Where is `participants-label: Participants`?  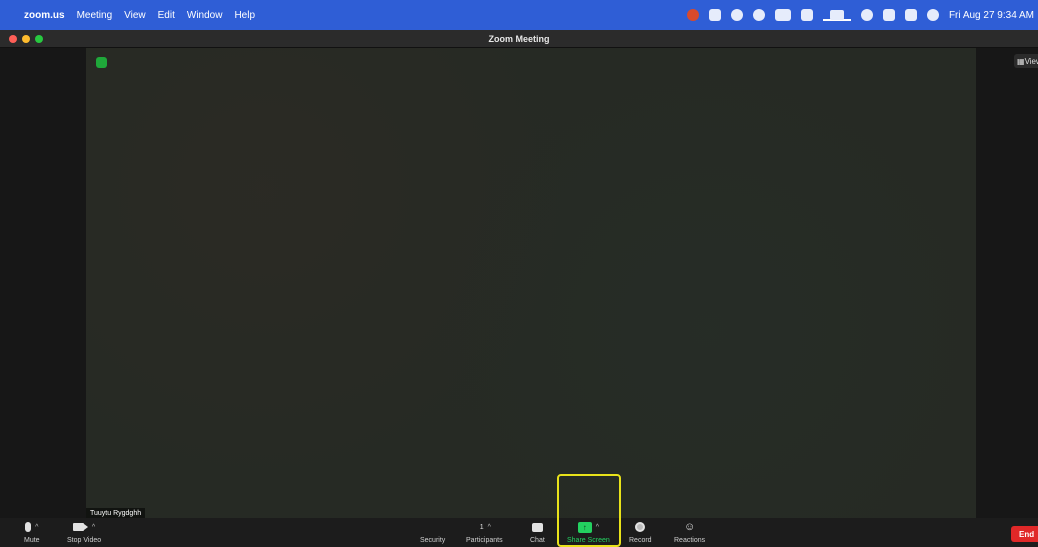
participants-label: Participants is located at coordinates (484, 540).